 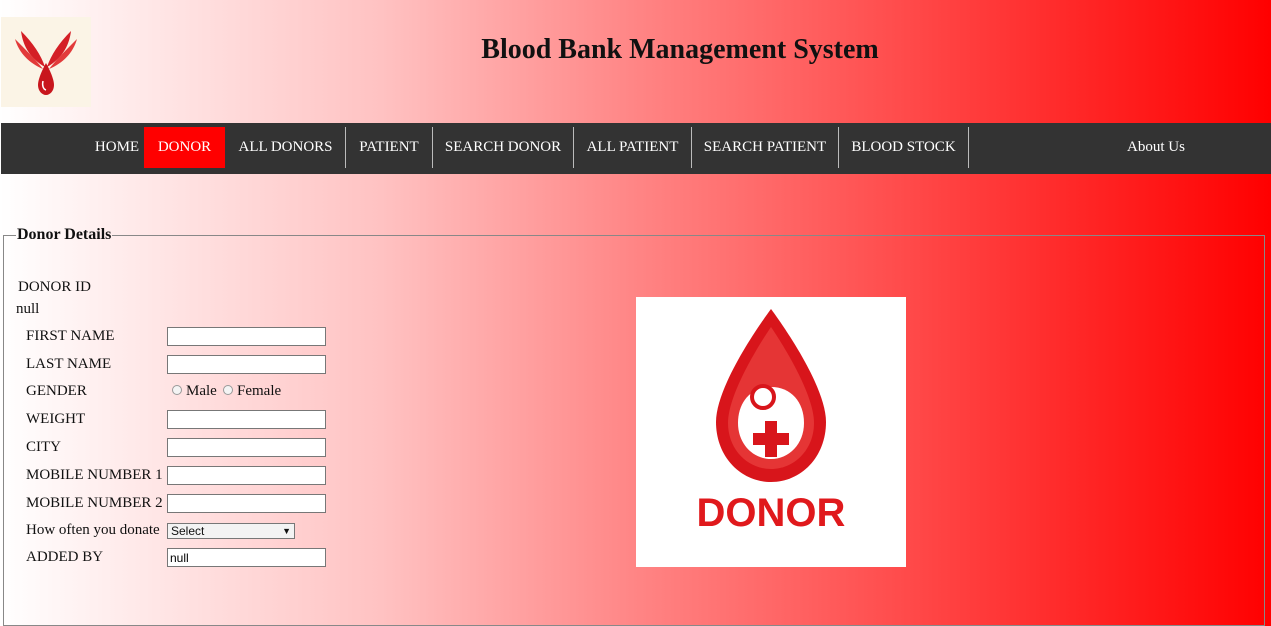 I want to click on nav-home: HOME, so click(x=117, y=147).